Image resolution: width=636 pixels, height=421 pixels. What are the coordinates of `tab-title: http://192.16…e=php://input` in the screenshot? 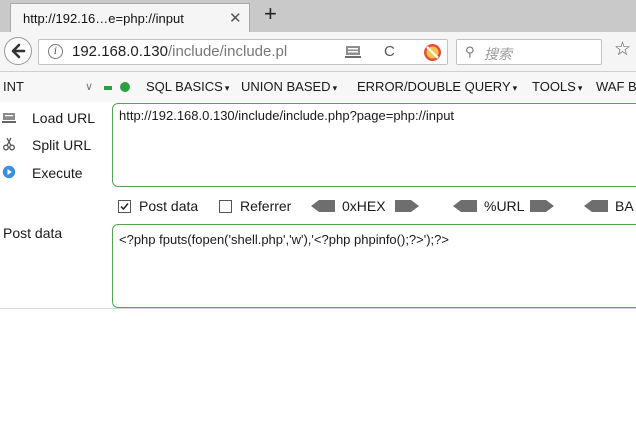 It's located at (103, 18).